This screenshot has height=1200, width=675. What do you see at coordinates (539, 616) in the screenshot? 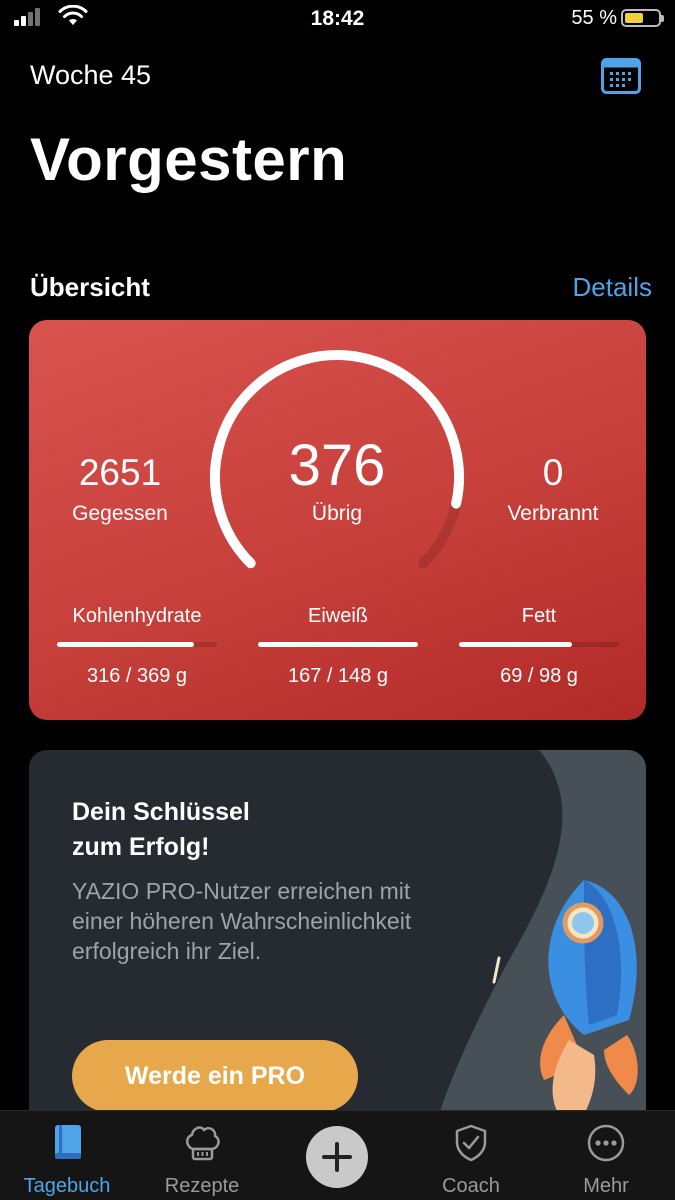
I see `macro-name: Fett` at bounding box center [539, 616].